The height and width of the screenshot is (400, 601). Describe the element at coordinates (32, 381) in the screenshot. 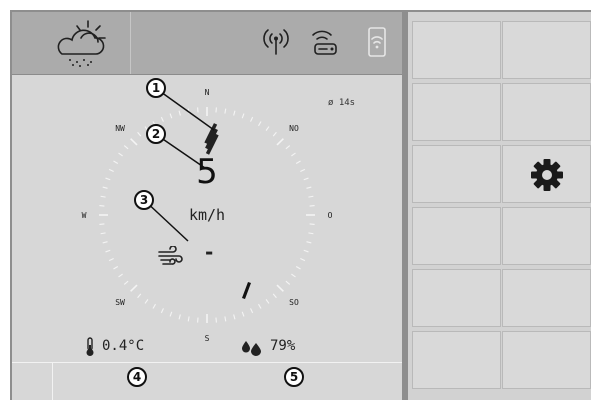

I see `bottom-slot` at that location.